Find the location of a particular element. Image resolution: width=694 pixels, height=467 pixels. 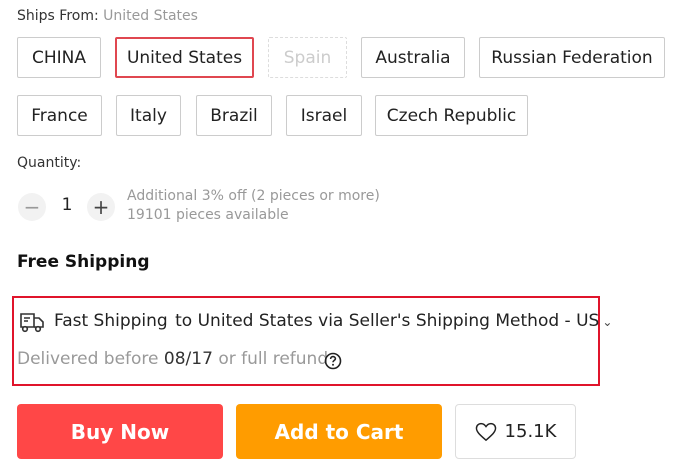

wishlist-button: 15.1K is located at coordinates (515, 431).